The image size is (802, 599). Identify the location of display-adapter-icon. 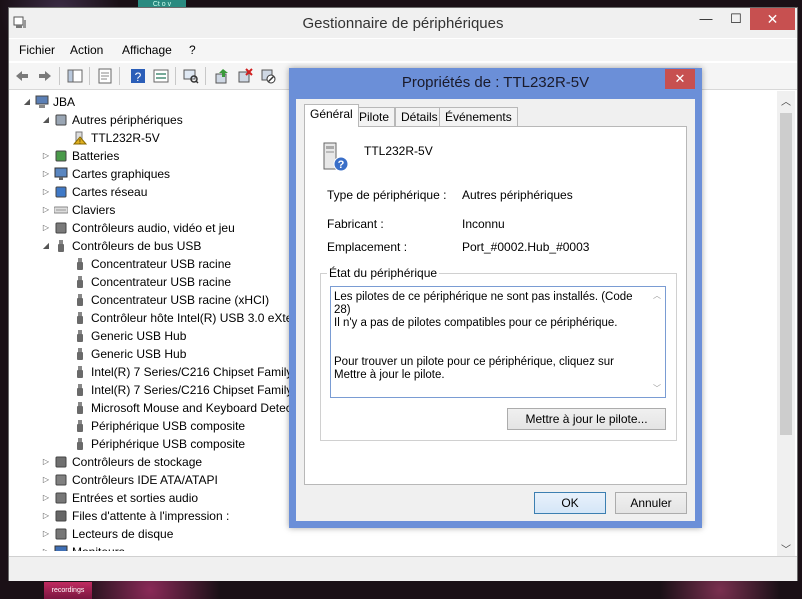
(61, 173).